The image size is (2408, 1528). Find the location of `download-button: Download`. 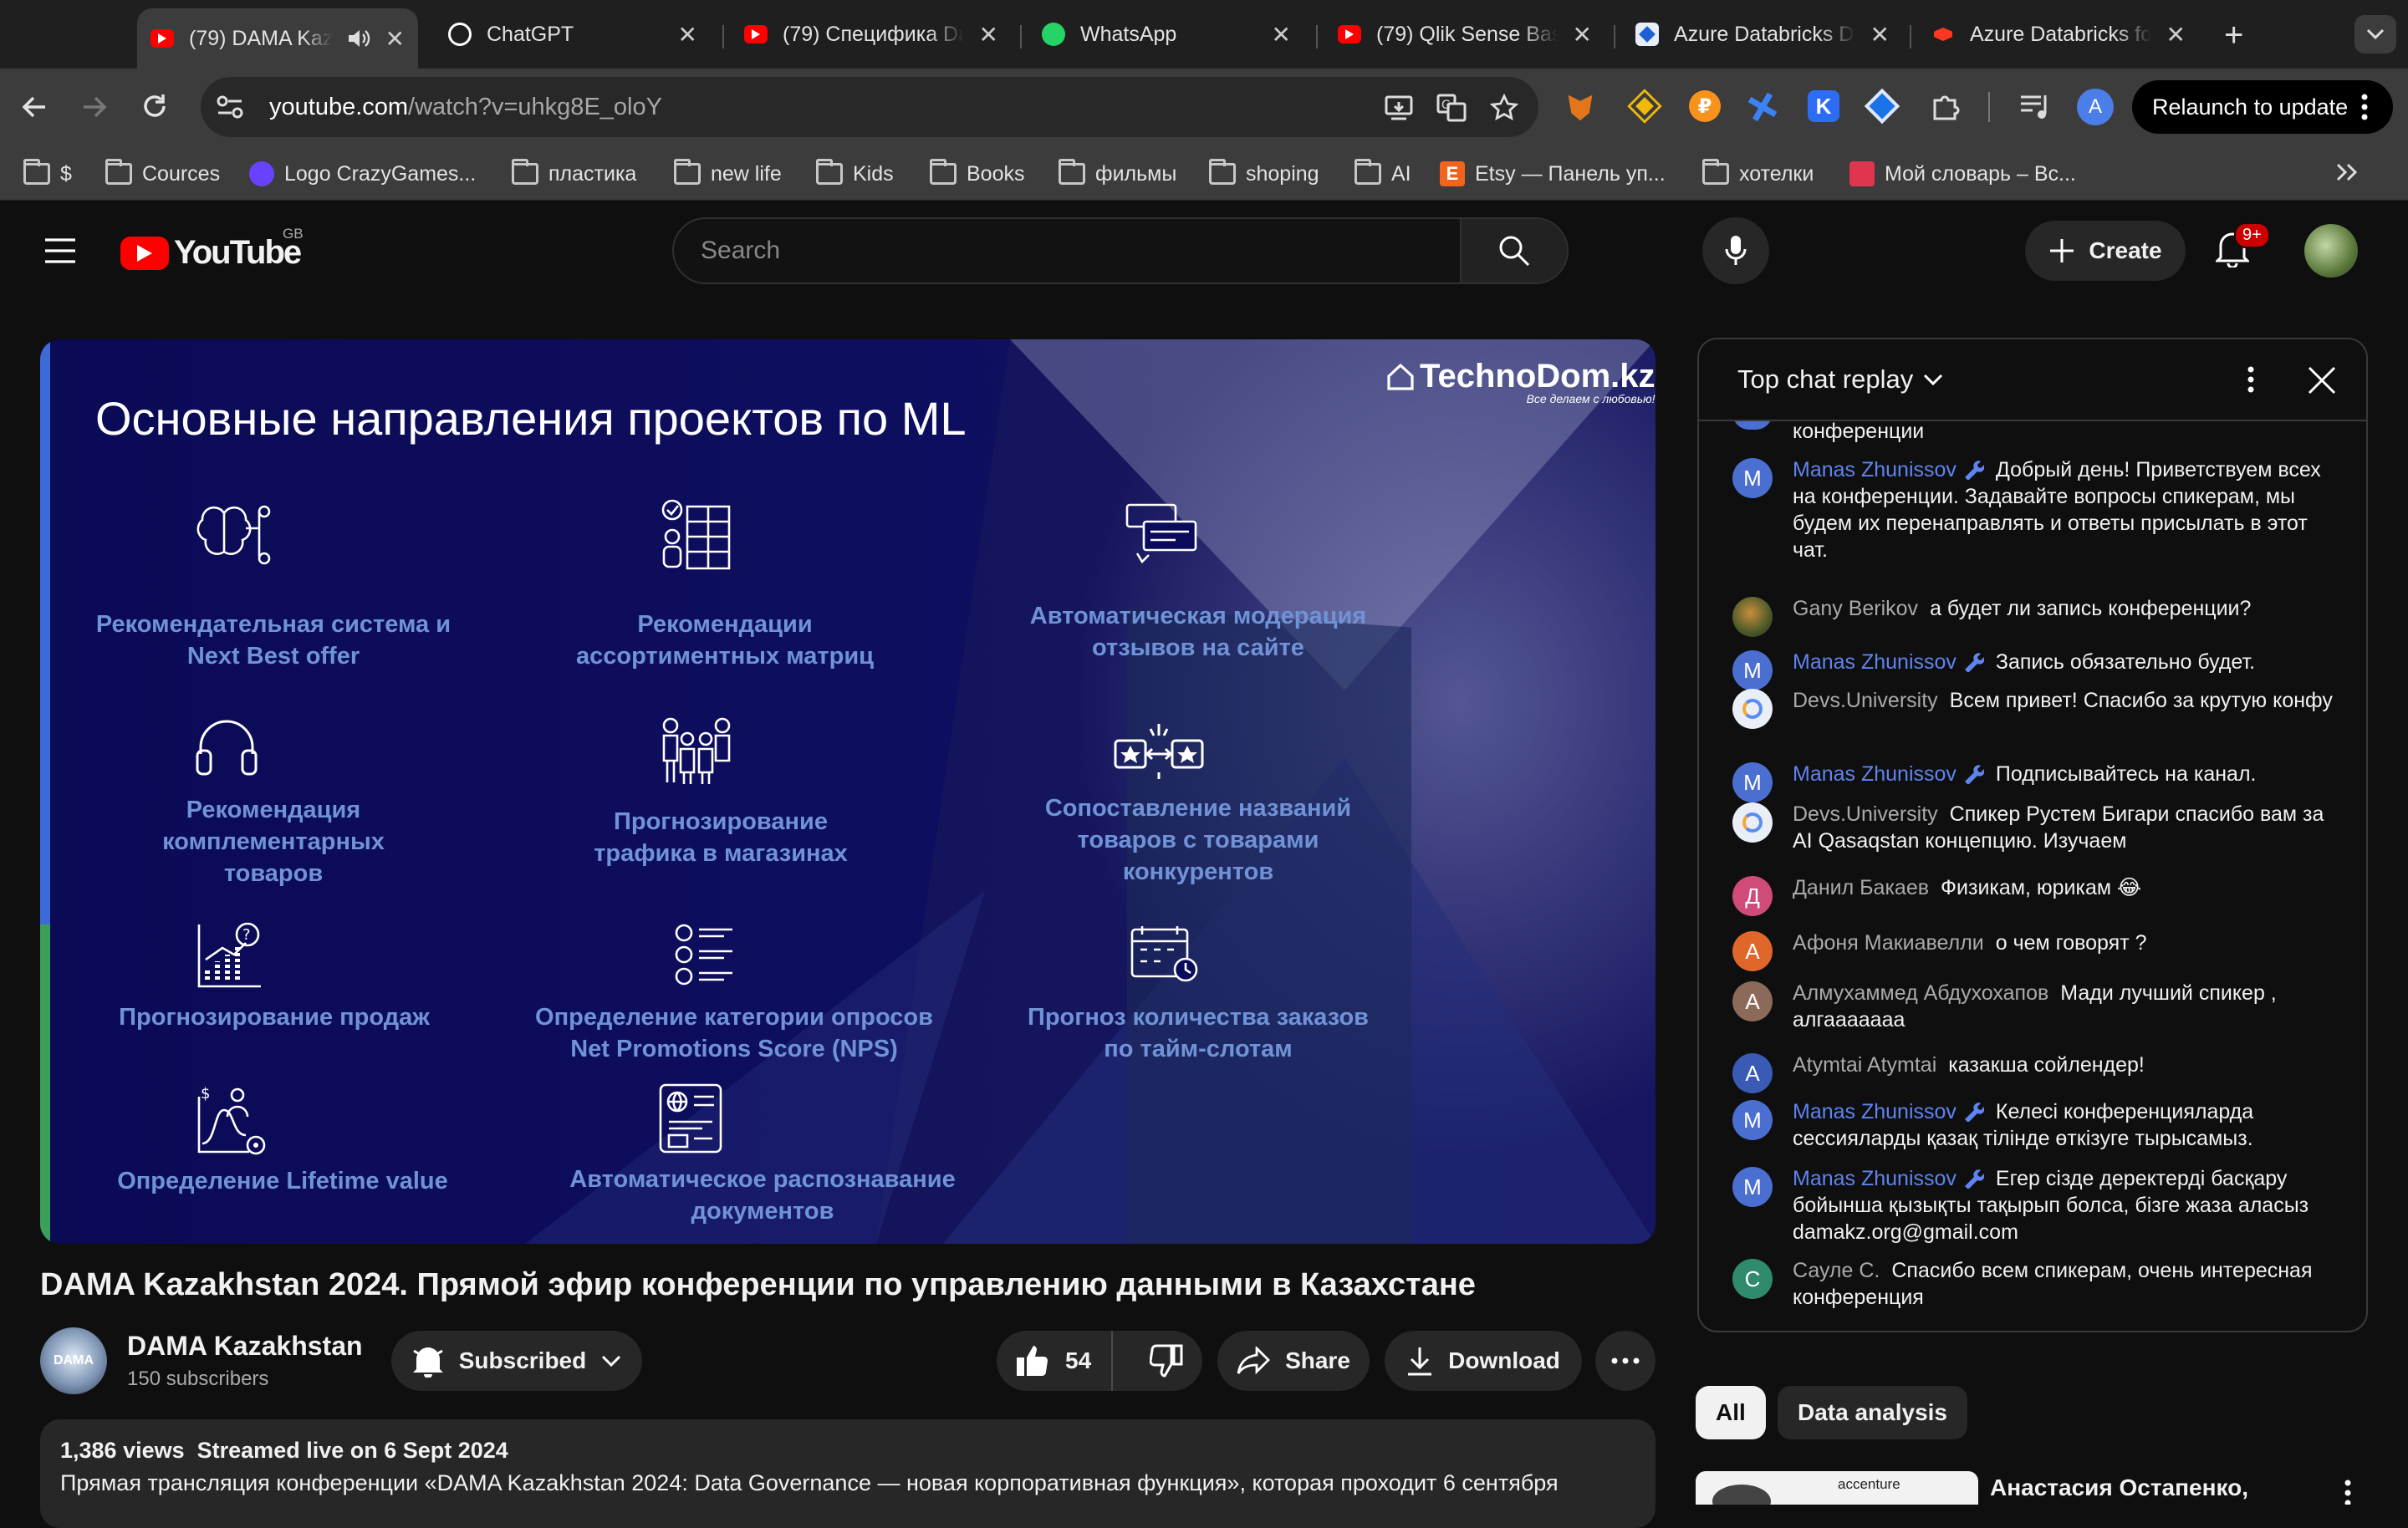

download-button: Download is located at coordinates (1484, 1361).